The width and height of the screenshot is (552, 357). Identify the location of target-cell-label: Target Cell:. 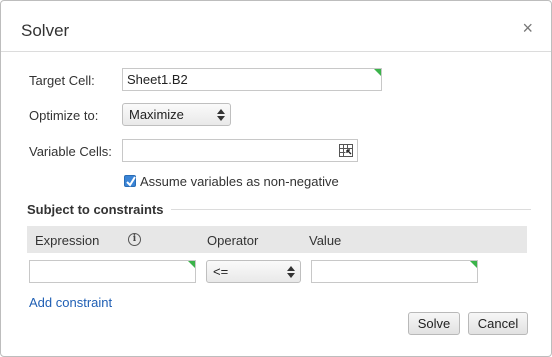
(62, 80).